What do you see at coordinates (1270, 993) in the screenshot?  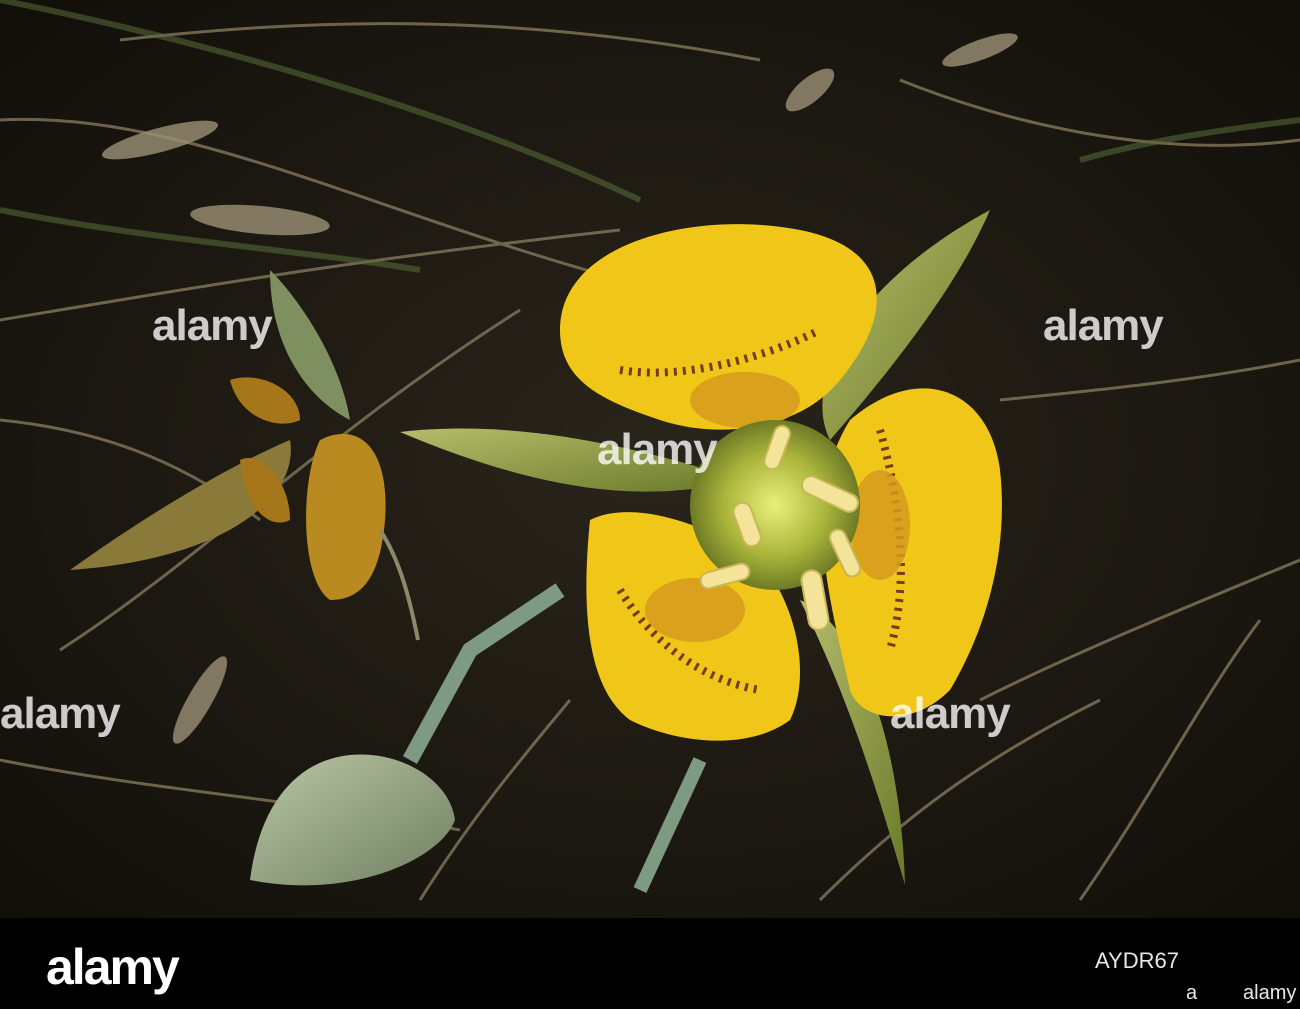 I see `brand-name: alamy` at bounding box center [1270, 993].